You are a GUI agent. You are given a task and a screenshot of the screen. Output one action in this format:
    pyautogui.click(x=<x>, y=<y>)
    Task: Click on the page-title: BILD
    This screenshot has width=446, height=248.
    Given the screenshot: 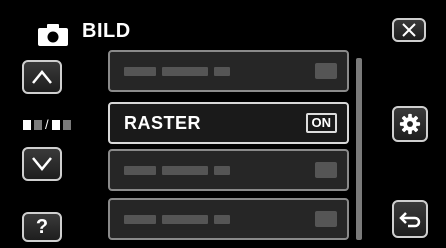 What is the action you would take?
    pyautogui.click(x=106, y=31)
    